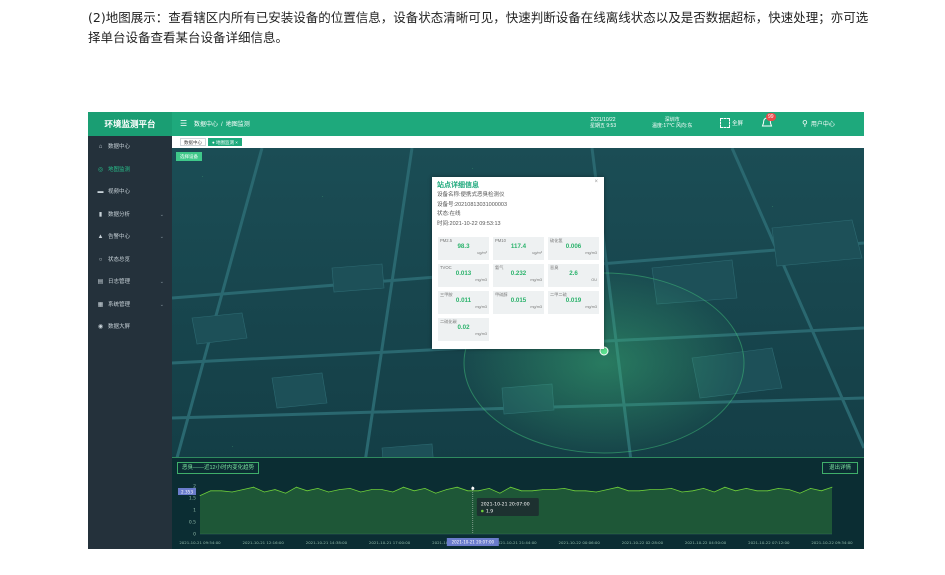  I want to click on sidebar-item-label: 系统管理, so click(119, 304).